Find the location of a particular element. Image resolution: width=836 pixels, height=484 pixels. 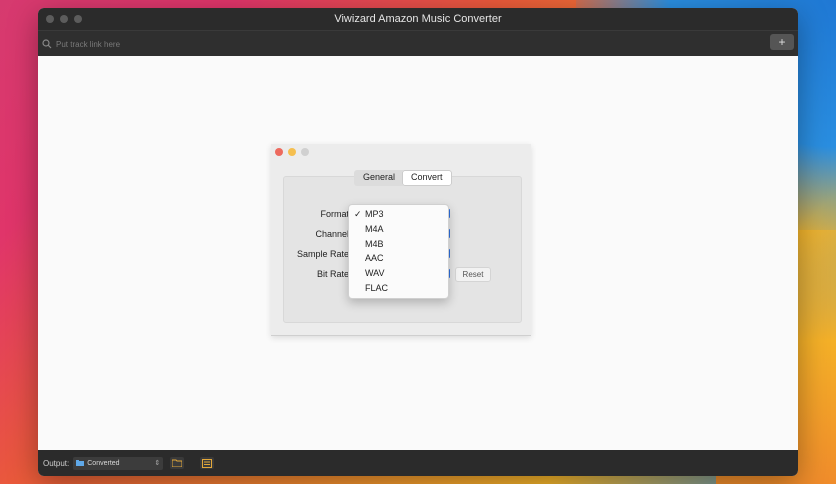

folder-icon is located at coordinates (177, 463).